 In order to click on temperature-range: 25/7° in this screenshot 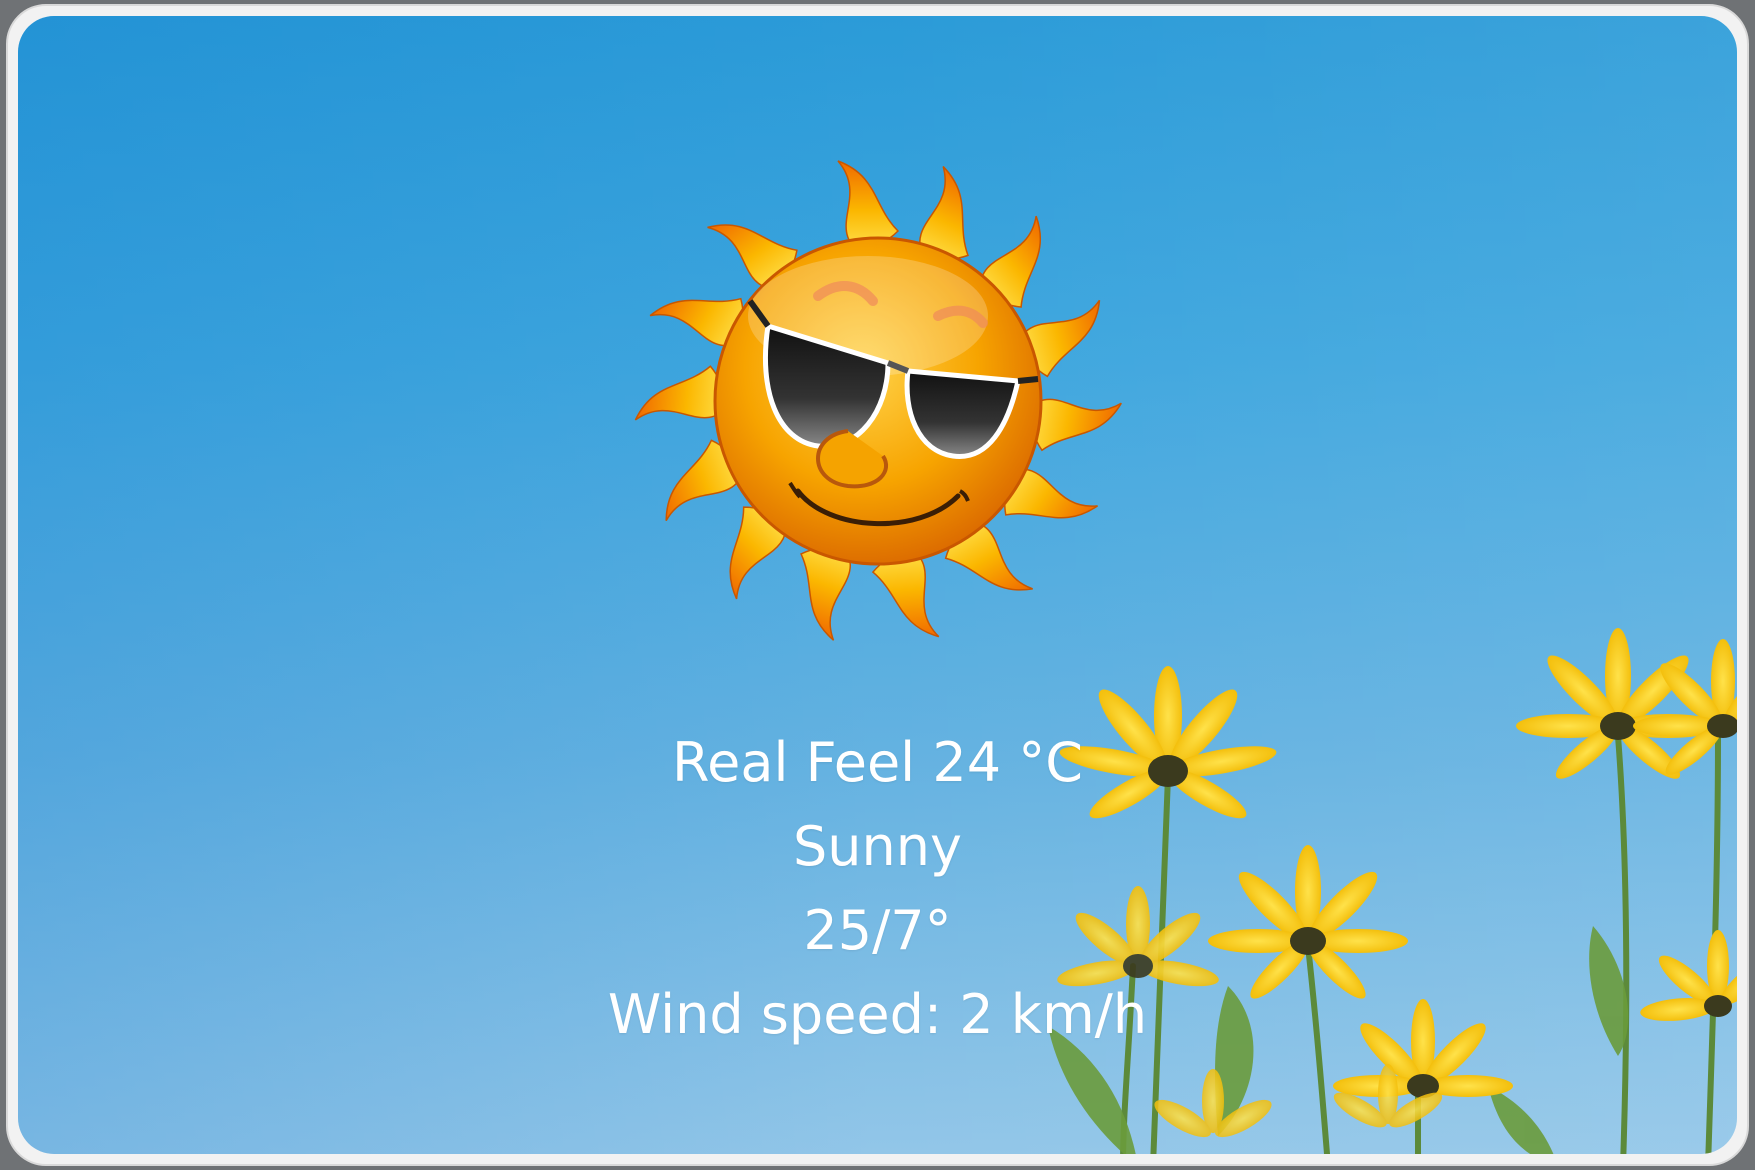, I will do `click(877, 930)`.